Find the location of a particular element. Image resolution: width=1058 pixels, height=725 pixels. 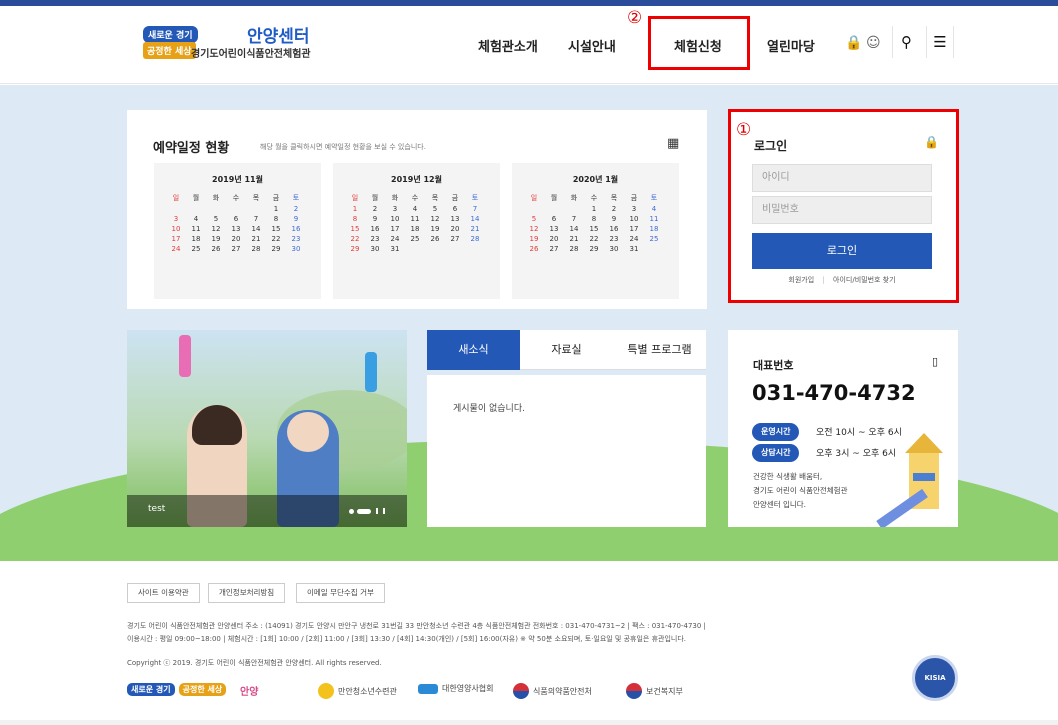

calendar-icon: ▦ is located at coordinates (673, 143).